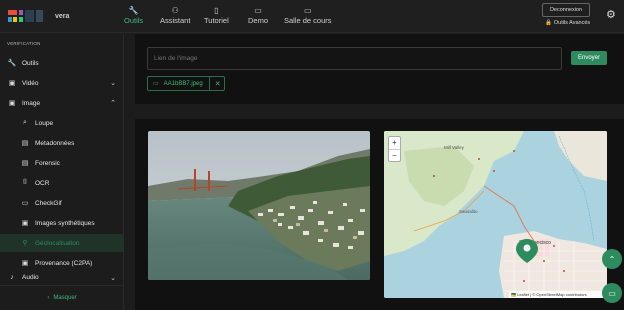 The width and height of the screenshot is (624, 310). What do you see at coordinates (30, 83) in the screenshot?
I see `sidebar-item-label: Vidéo` at bounding box center [30, 83].